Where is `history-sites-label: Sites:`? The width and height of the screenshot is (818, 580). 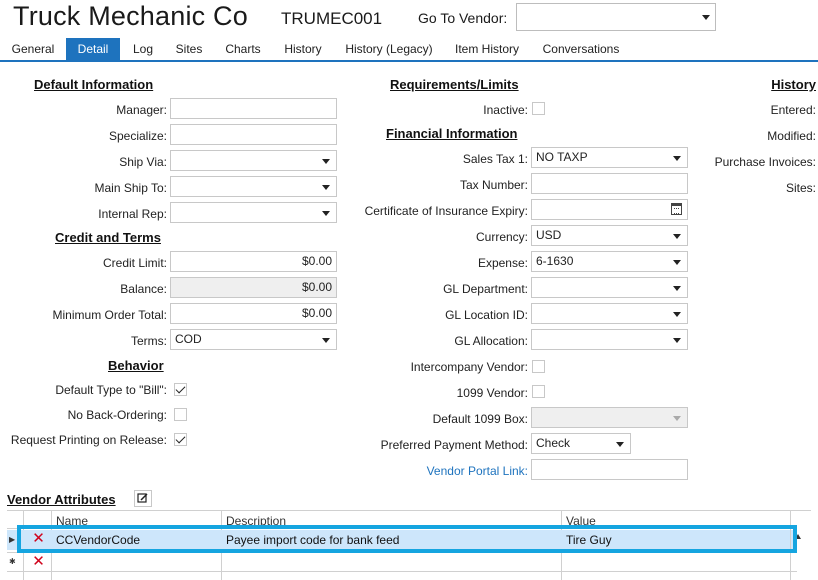 history-sites-label: Sites: is located at coordinates (800, 188).